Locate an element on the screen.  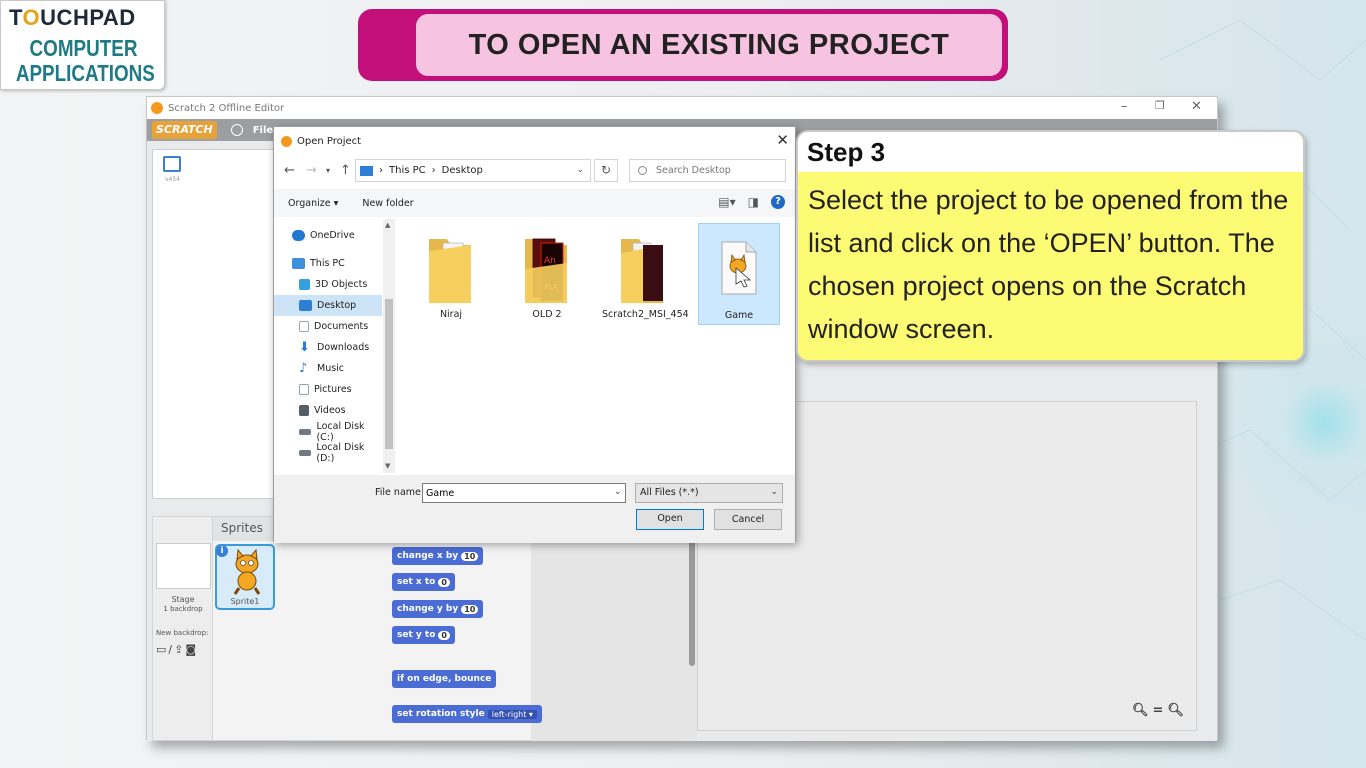
sprite-card: i Sprite1 is located at coordinates (245, 577).